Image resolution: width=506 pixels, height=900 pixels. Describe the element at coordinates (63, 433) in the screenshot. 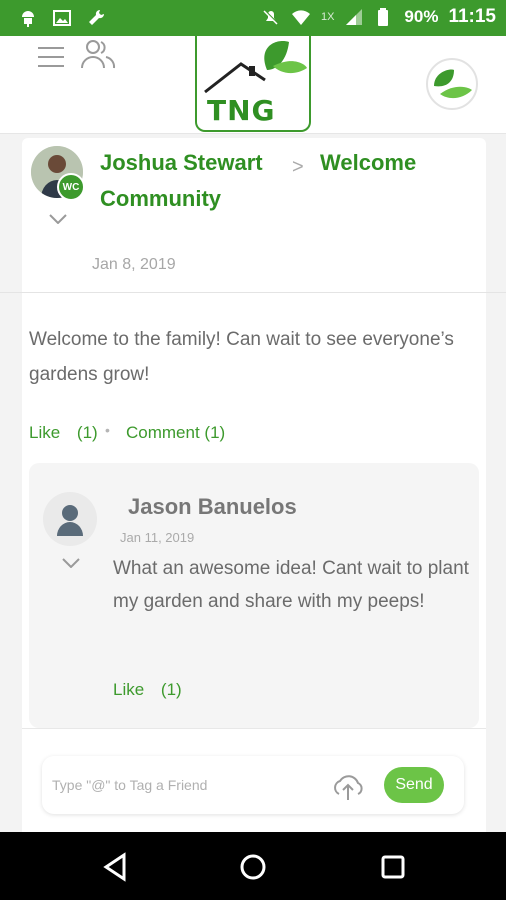

I see `like-button: Like (1)` at that location.